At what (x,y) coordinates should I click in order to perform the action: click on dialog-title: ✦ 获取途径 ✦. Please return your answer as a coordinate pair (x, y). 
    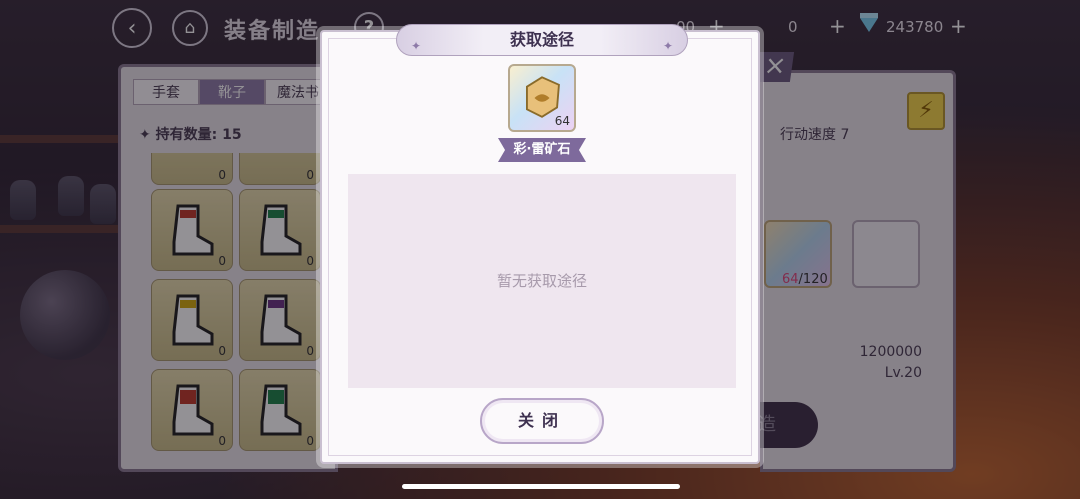
    Looking at the image, I should click on (542, 40).